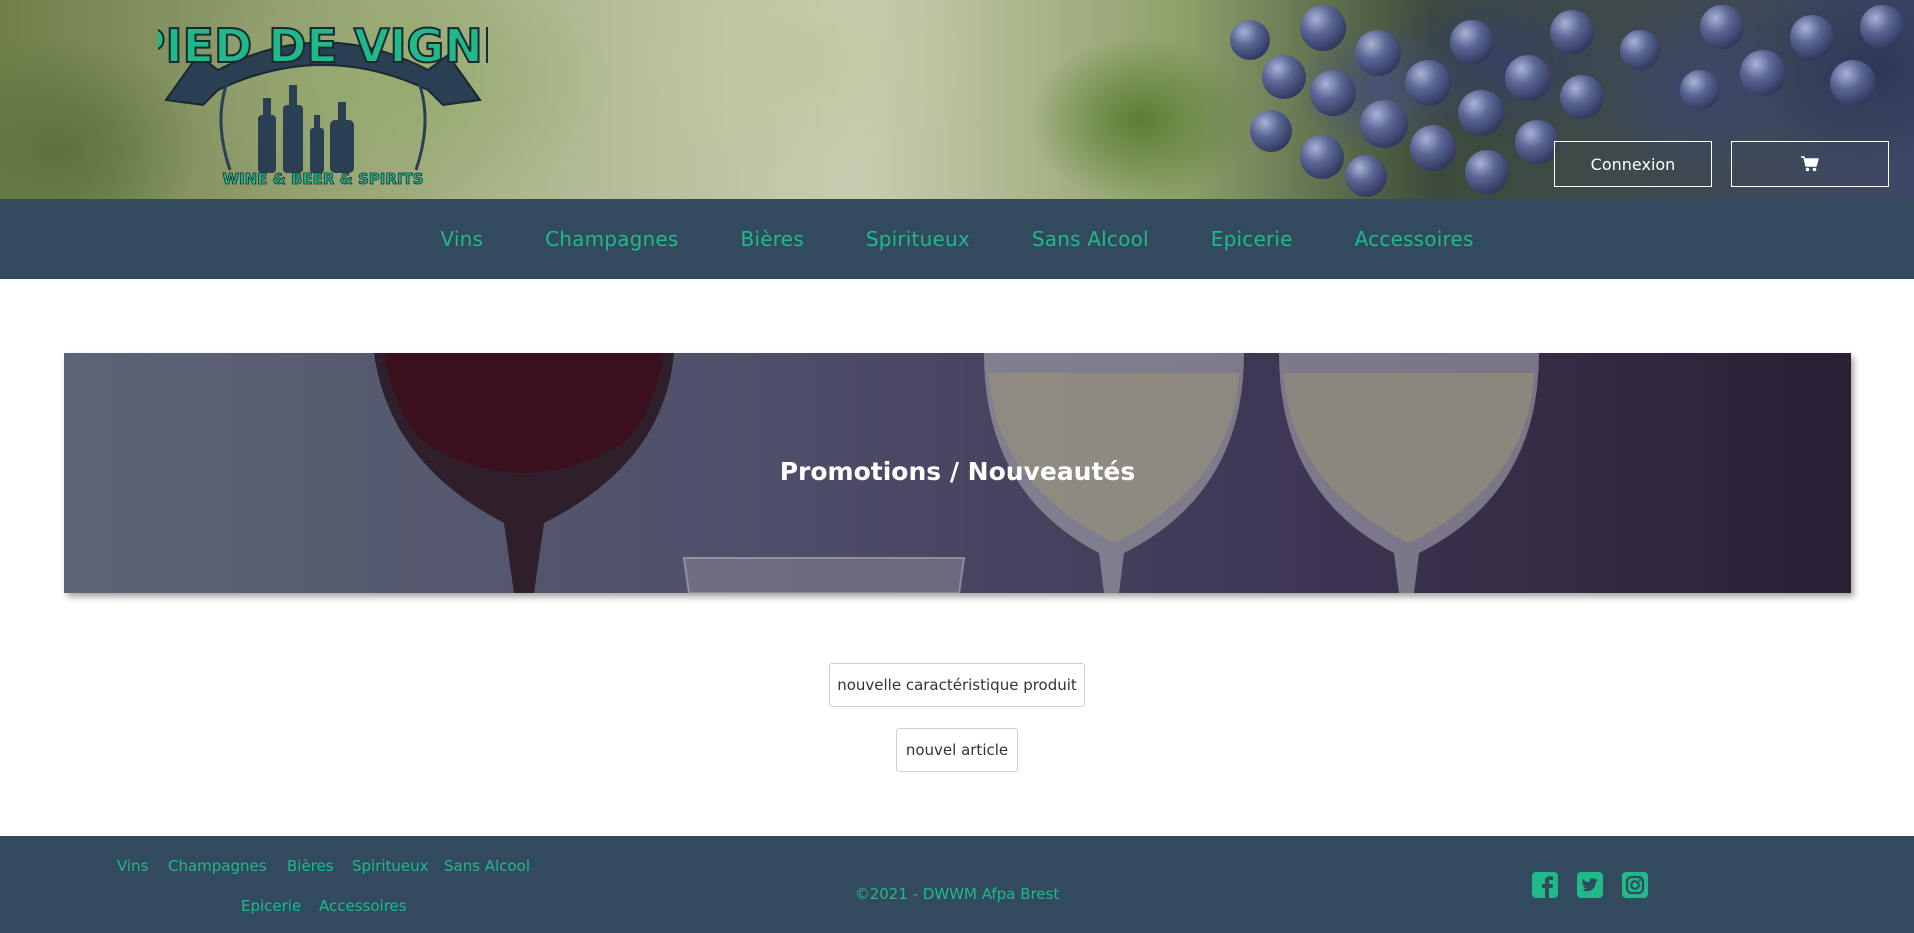 This screenshot has height=933, width=1914. Describe the element at coordinates (1252, 239) in the screenshot. I see `nav-item-epicerie: Epicerie` at that location.